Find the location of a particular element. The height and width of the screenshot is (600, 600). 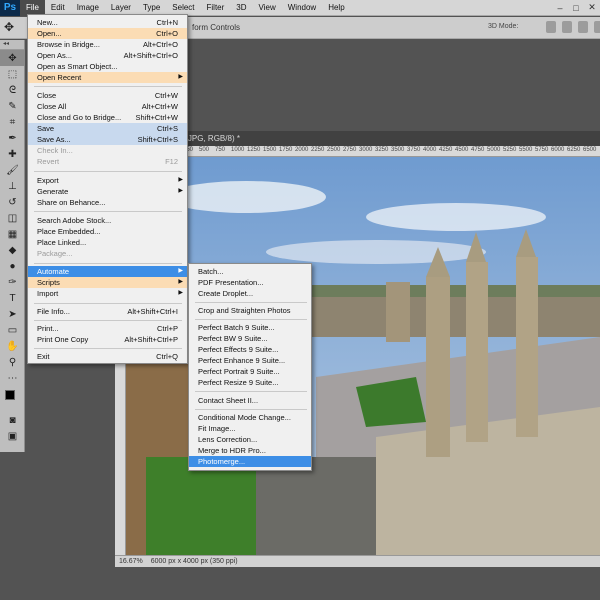

shape-tool-icon: ▭ is located at coordinates (12, 330).